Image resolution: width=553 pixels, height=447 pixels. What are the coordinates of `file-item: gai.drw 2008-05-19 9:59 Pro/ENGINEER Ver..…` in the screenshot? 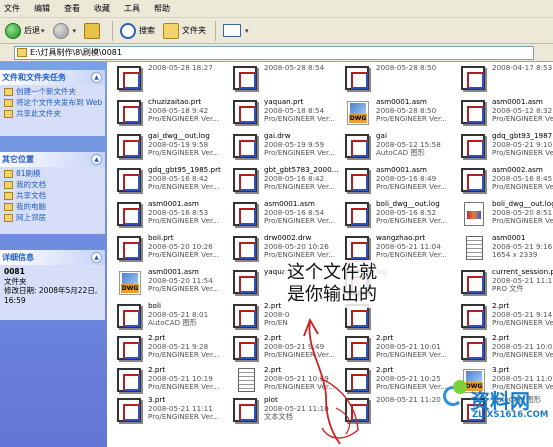 It's located at (290, 147).